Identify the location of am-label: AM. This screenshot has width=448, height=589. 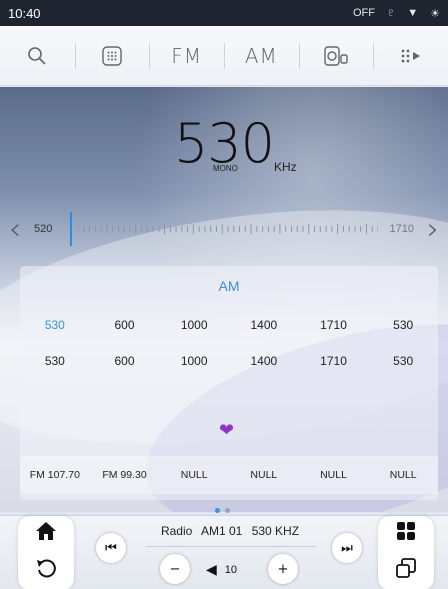
(261, 55).